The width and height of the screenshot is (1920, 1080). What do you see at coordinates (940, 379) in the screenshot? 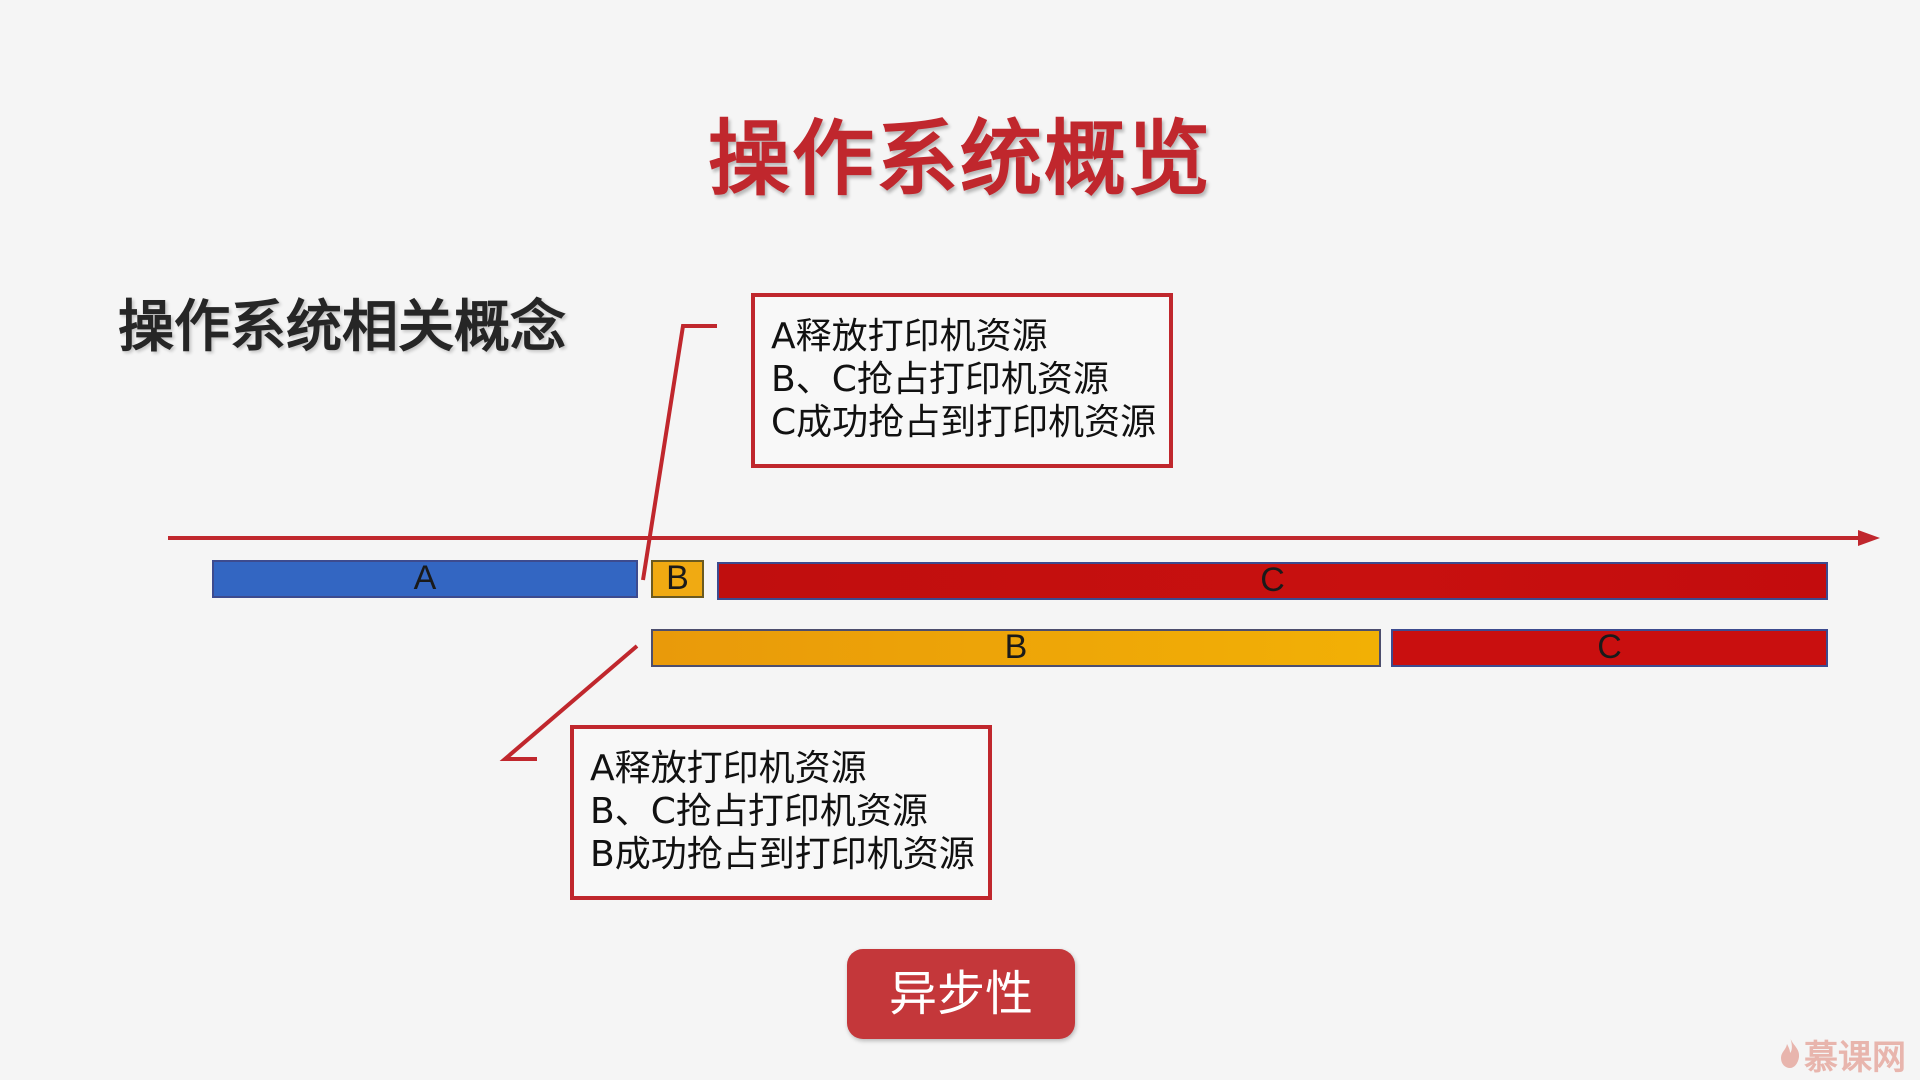
I see `callout-top-line-2: B、C抢占打印机资源` at bounding box center [940, 379].